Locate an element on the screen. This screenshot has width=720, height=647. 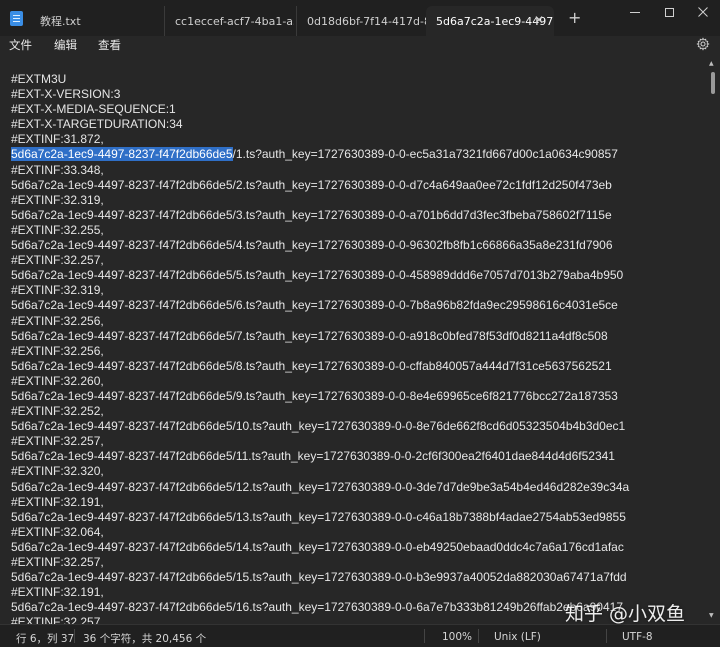
close-icon is located at coordinates (703, 12).